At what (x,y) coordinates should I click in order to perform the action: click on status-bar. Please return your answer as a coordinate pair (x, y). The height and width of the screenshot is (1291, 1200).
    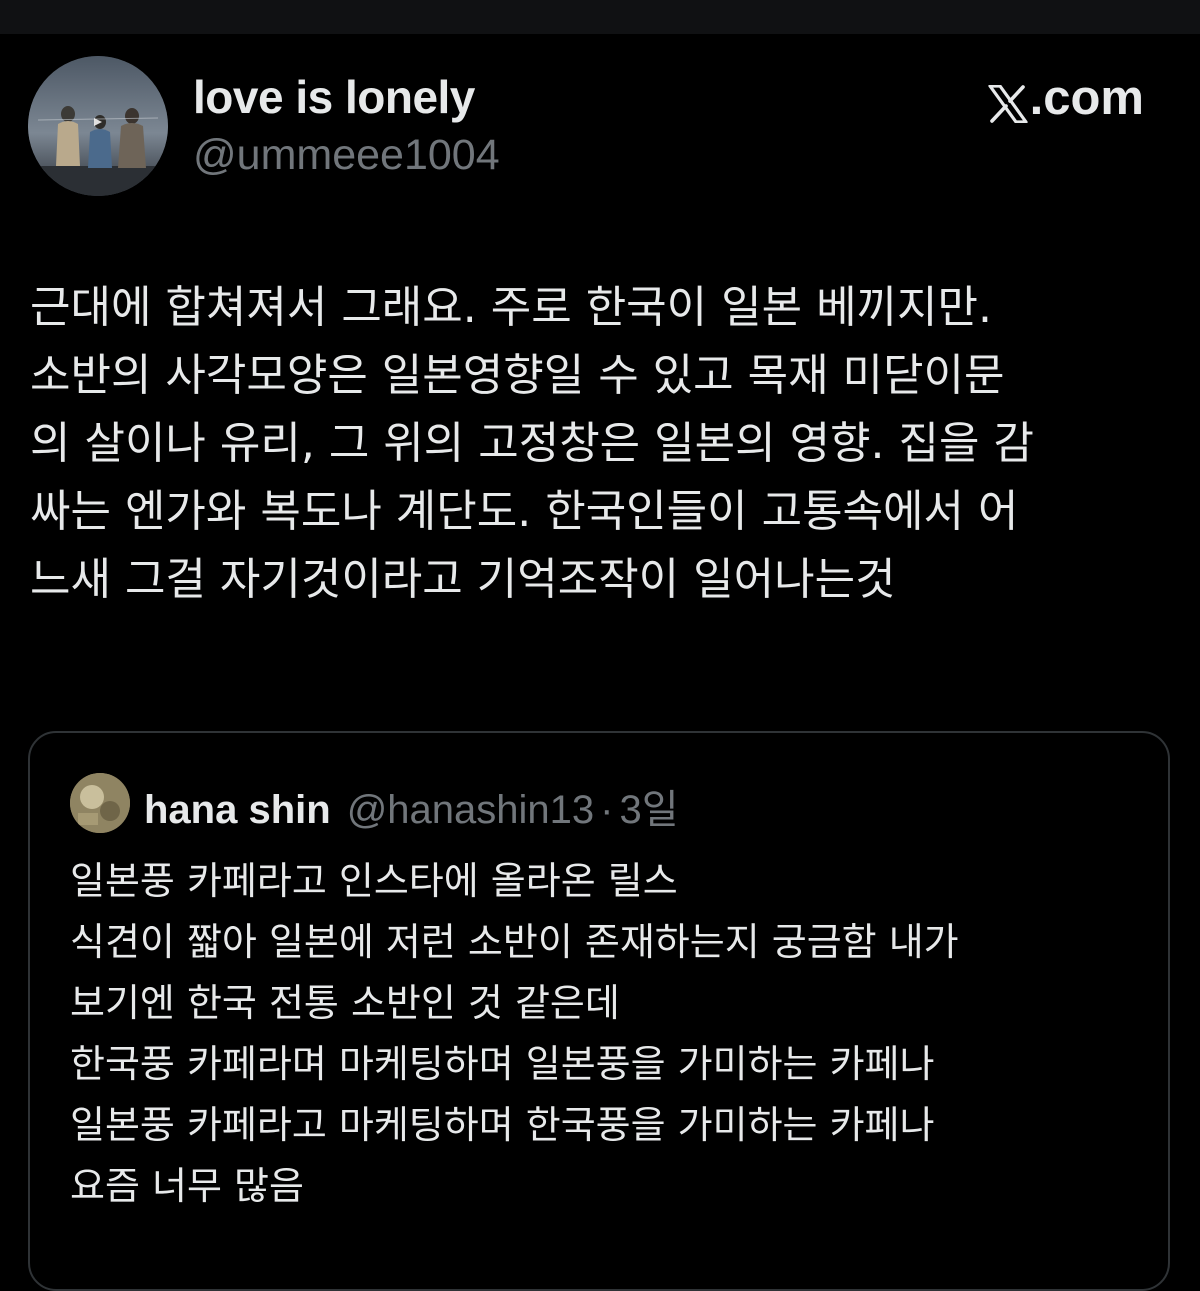
    Looking at the image, I should click on (600, 17).